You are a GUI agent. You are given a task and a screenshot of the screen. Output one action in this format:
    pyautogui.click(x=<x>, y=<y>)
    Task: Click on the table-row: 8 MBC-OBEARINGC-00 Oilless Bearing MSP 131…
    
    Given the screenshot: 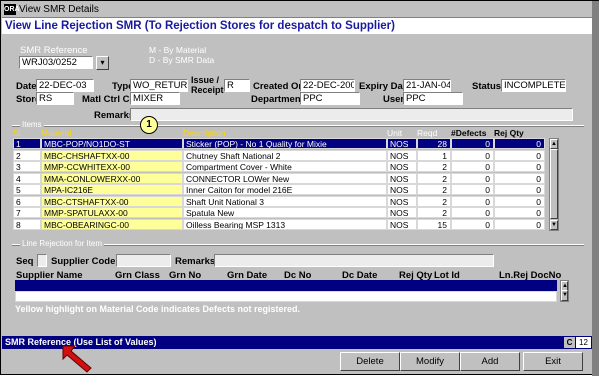 What is the action you would take?
    pyautogui.click(x=279, y=224)
    